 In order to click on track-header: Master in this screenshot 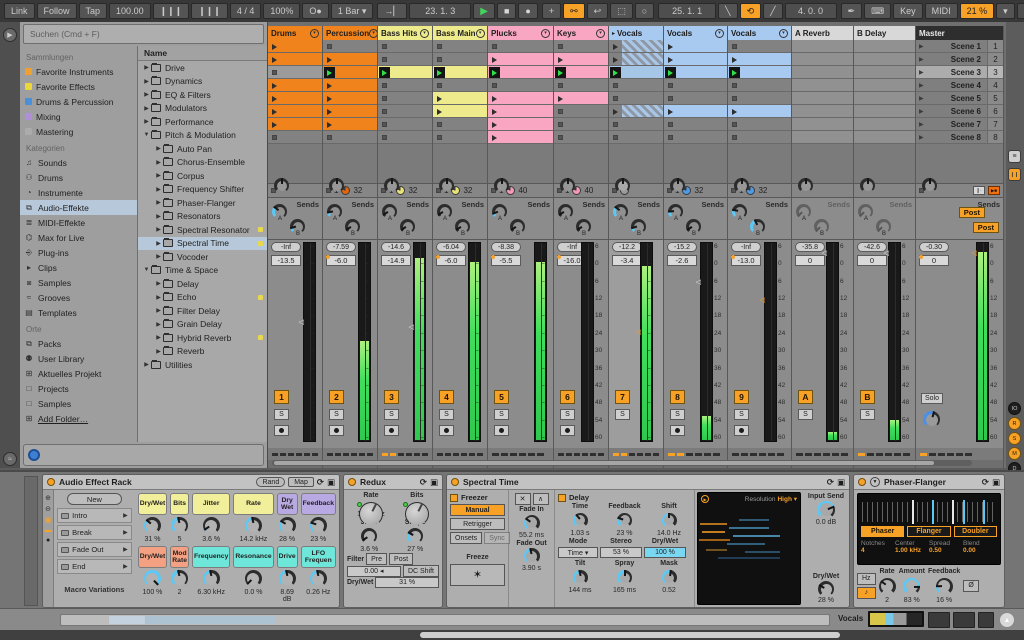, I will do `click(959, 33)`.